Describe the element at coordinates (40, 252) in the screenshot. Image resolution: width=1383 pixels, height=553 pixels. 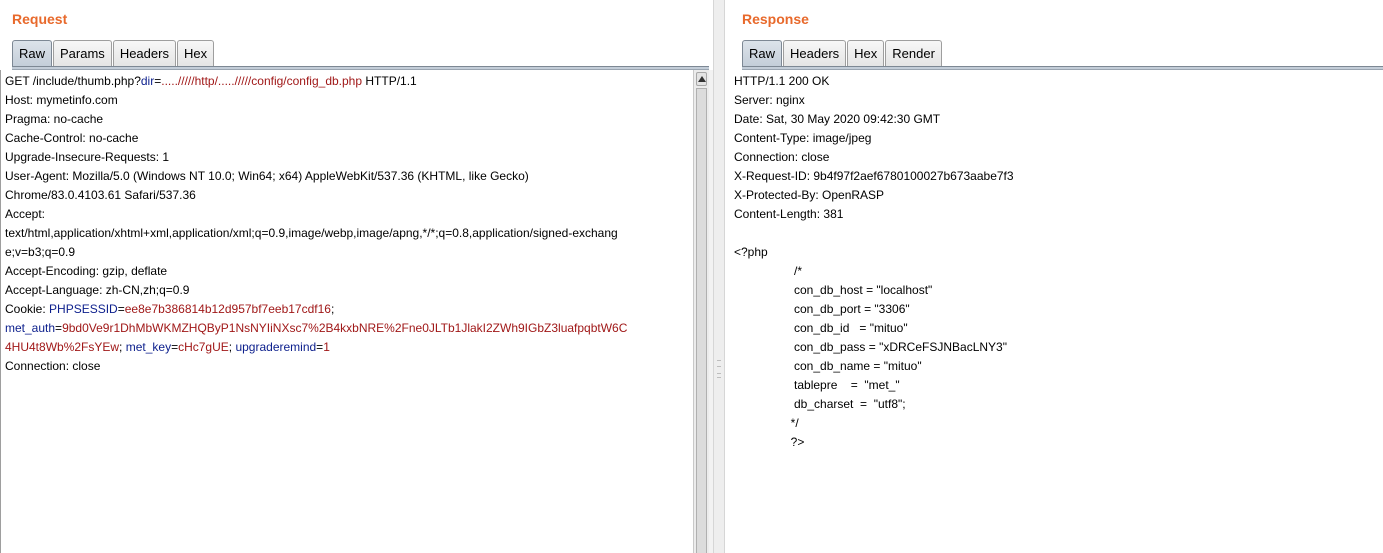
I see `request-text-segment: e;v=b3;q=0.9` at that location.